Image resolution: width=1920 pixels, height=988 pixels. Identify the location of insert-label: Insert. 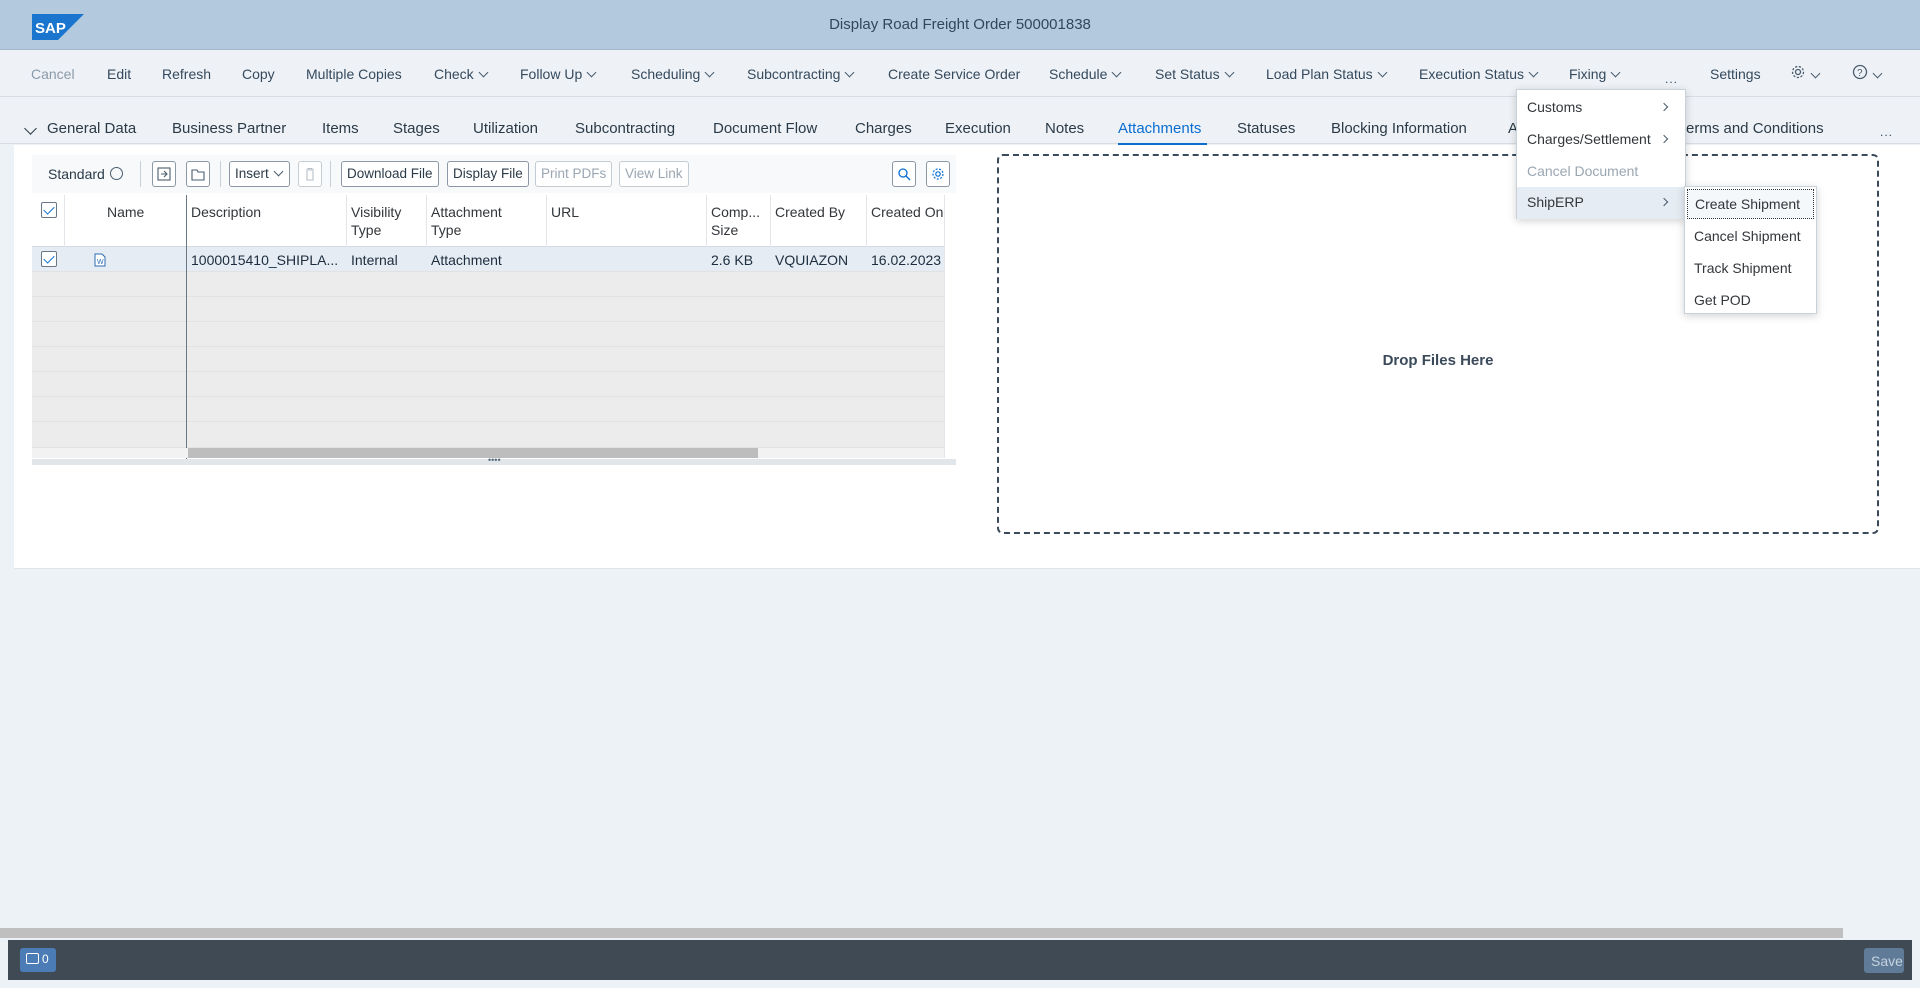
(252, 173).